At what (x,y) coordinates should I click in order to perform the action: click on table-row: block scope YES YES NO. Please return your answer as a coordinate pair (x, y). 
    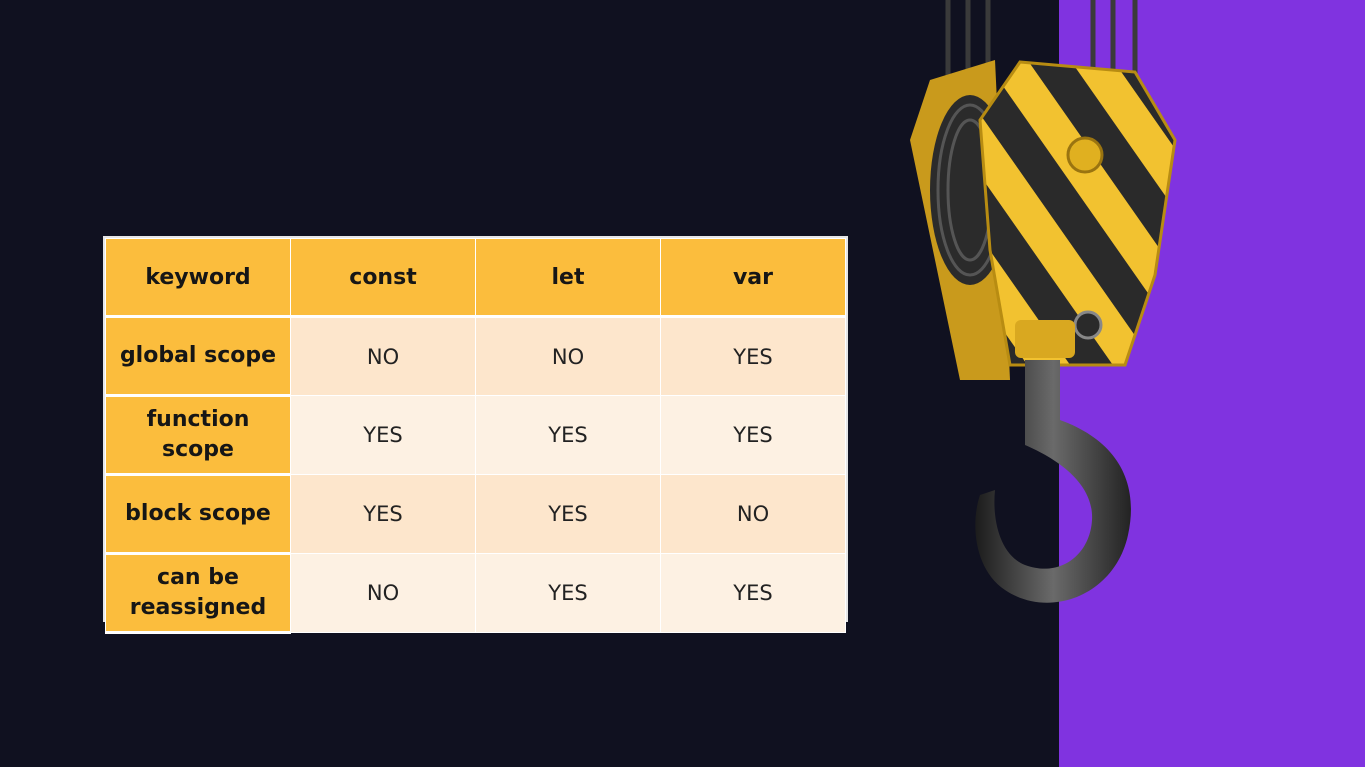
    Looking at the image, I should click on (475, 514).